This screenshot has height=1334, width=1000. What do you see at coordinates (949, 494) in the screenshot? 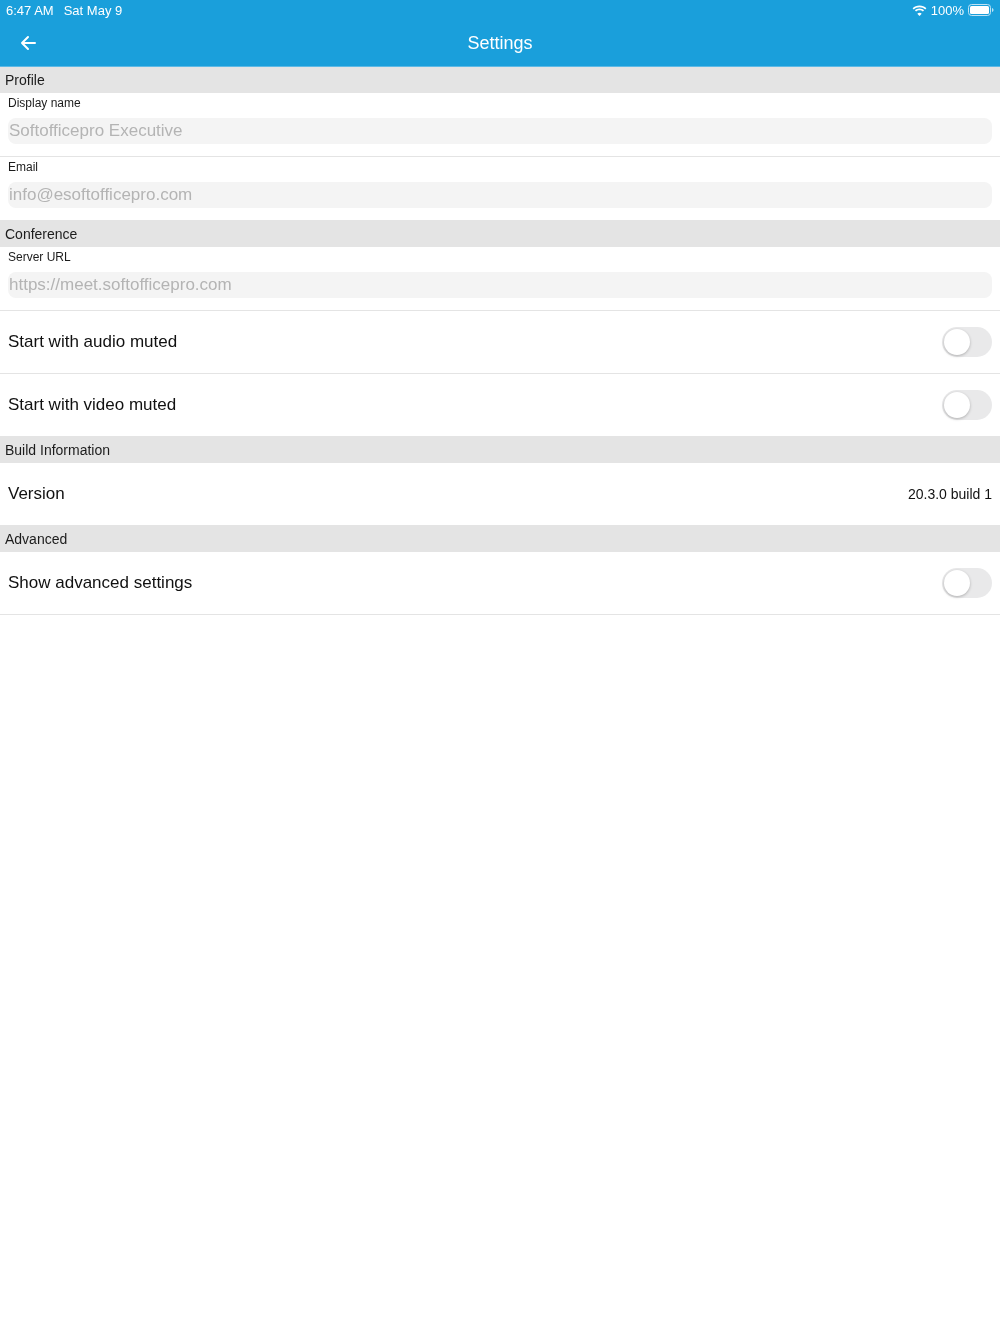
I see `setting-value: 20.3.0 build 1` at bounding box center [949, 494].